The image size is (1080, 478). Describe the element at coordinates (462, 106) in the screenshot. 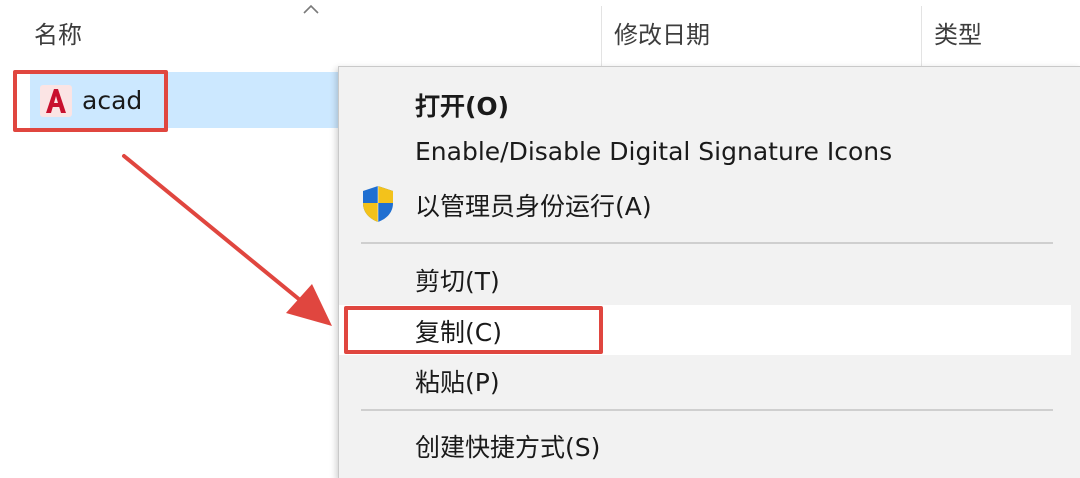

I see `menu-item-label: 打开(O)` at that location.